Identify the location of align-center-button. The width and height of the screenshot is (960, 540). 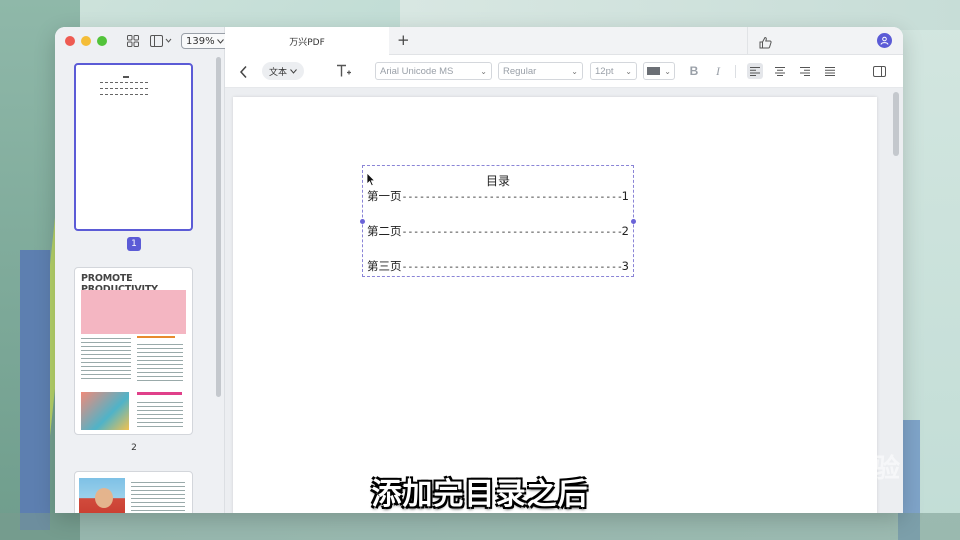
(780, 71).